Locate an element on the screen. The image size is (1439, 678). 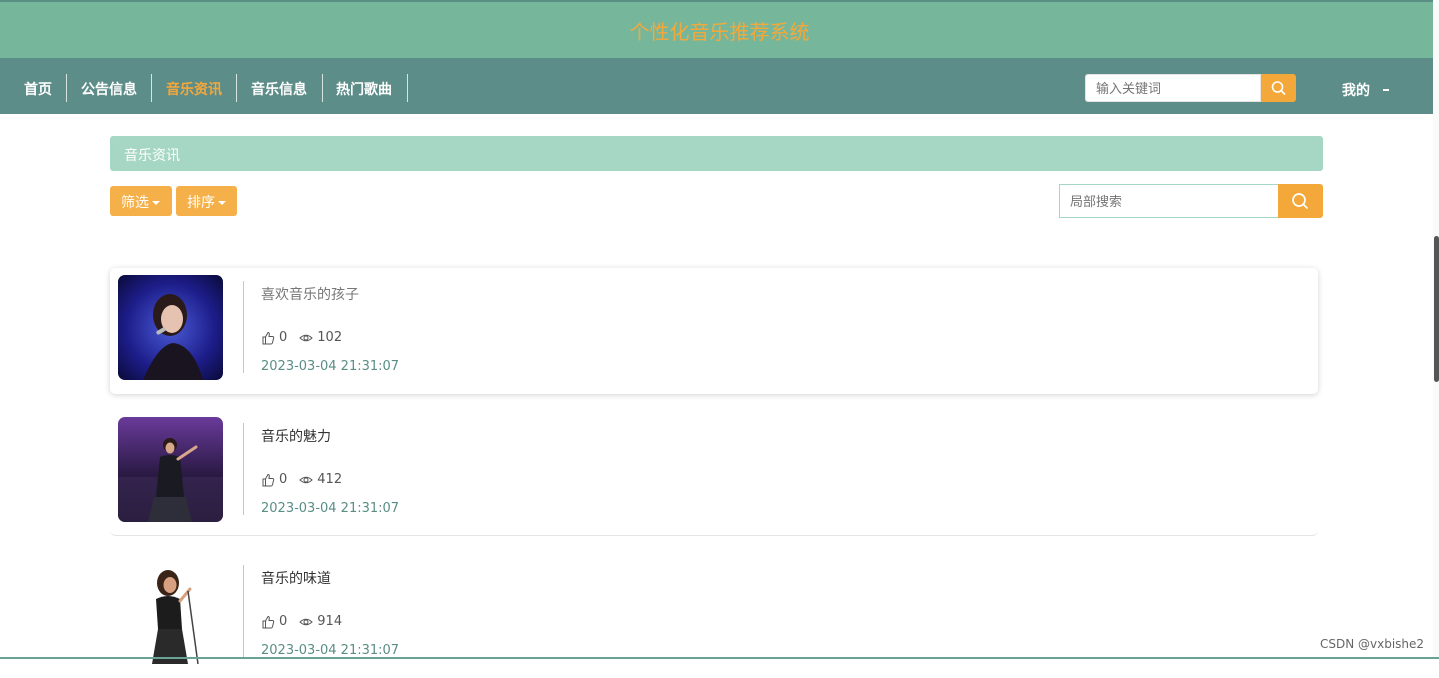
section-title: 音乐资讯 is located at coordinates (152, 156).